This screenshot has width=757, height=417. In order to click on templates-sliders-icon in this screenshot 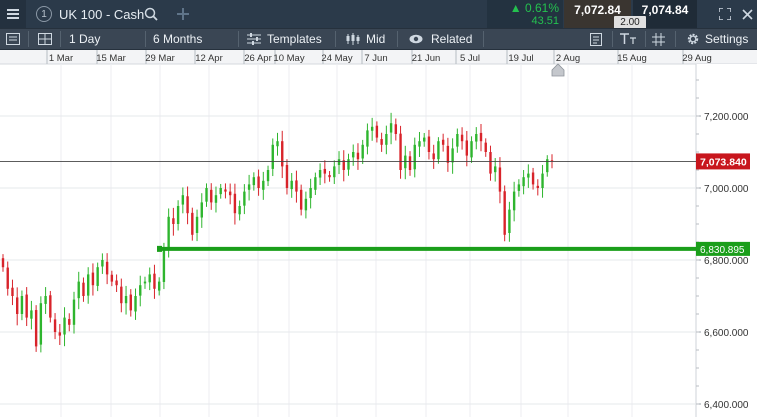, I will do `click(254, 39)`.